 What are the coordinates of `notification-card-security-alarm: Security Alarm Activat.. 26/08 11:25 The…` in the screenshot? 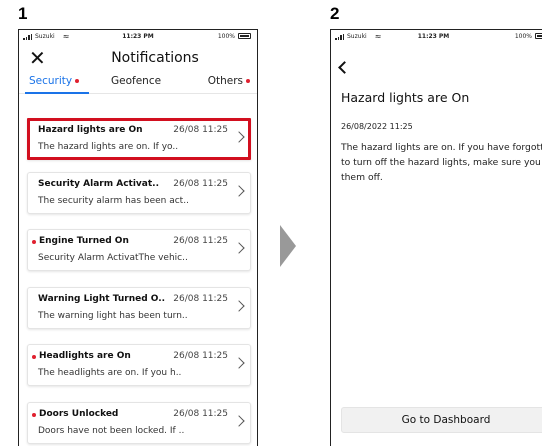 It's located at (139, 193).